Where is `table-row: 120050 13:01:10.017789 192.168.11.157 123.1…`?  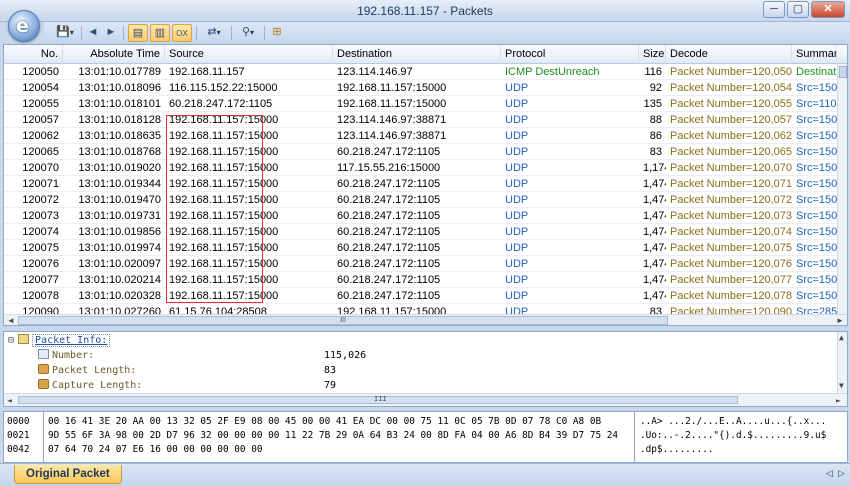
table-row: 120050 13:01:10.017789 192.168.11.157 123.1… is located at coordinates (420, 72).